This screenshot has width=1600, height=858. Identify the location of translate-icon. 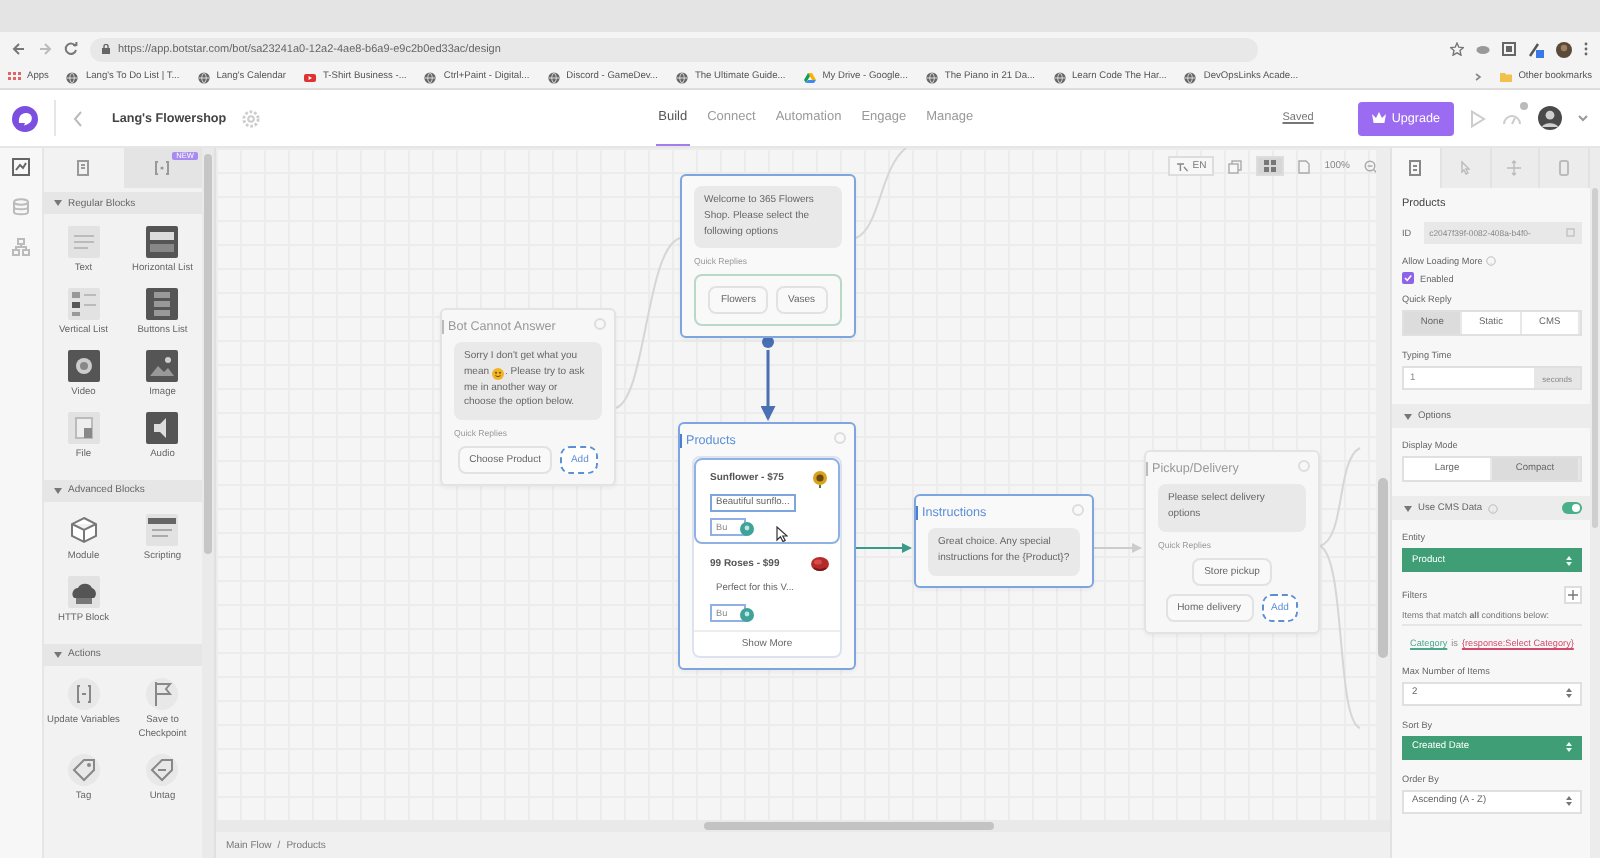
(1182, 166).